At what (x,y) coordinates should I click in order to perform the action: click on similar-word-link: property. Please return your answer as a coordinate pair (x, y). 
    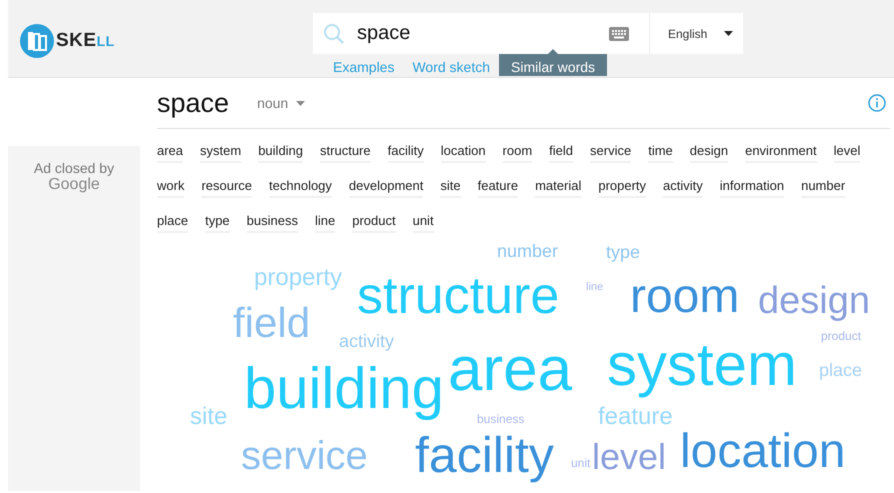
    Looking at the image, I should click on (622, 188).